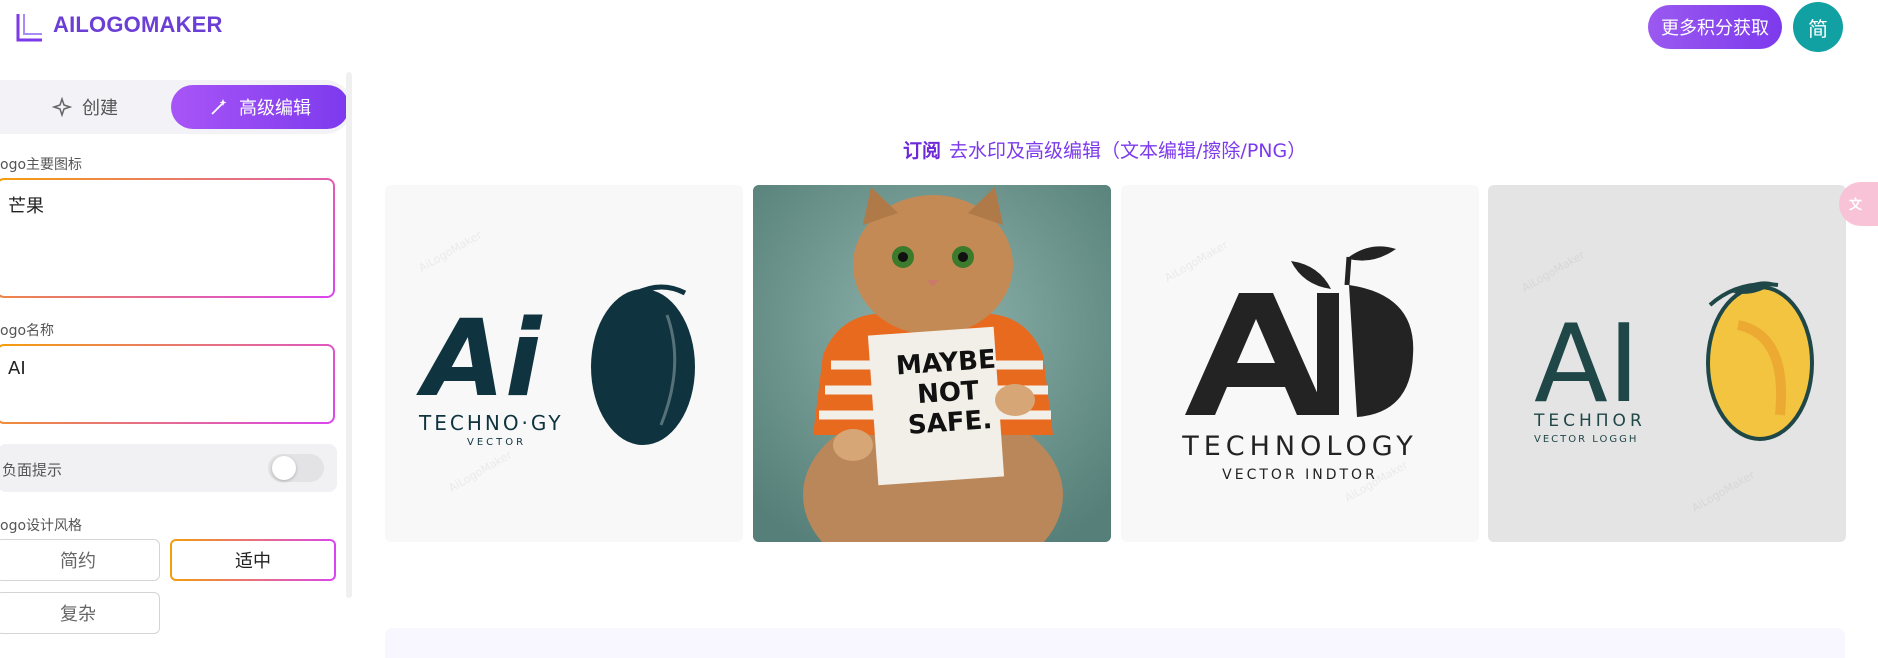  Describe the element at coordinates (80, 560) in the screenshot. I see `style-simple-button: 简约` at that location.